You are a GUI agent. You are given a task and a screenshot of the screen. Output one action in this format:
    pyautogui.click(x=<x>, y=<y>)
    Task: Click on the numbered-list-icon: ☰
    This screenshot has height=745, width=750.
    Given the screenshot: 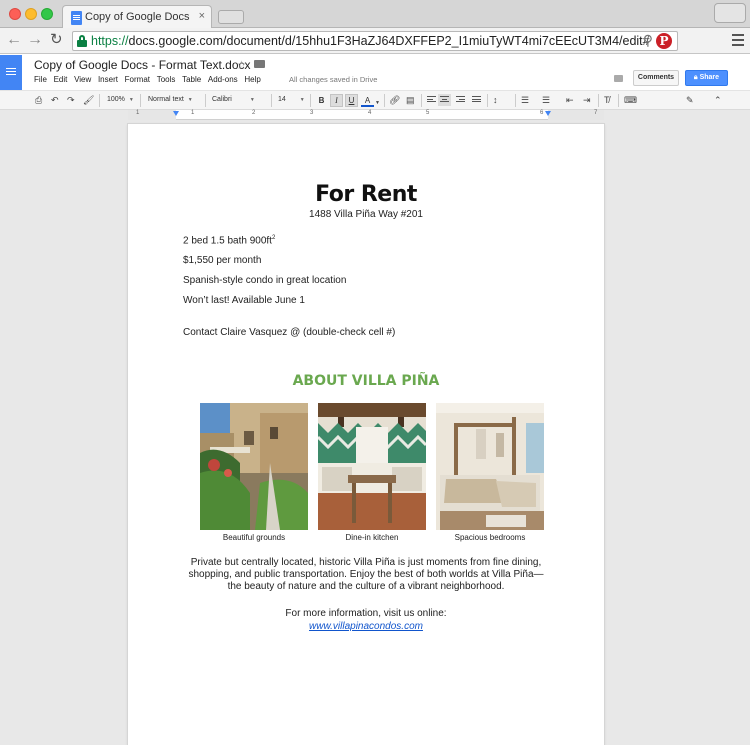 What is the action you would take?
    pyautogui.click(x=525, y=100)
    